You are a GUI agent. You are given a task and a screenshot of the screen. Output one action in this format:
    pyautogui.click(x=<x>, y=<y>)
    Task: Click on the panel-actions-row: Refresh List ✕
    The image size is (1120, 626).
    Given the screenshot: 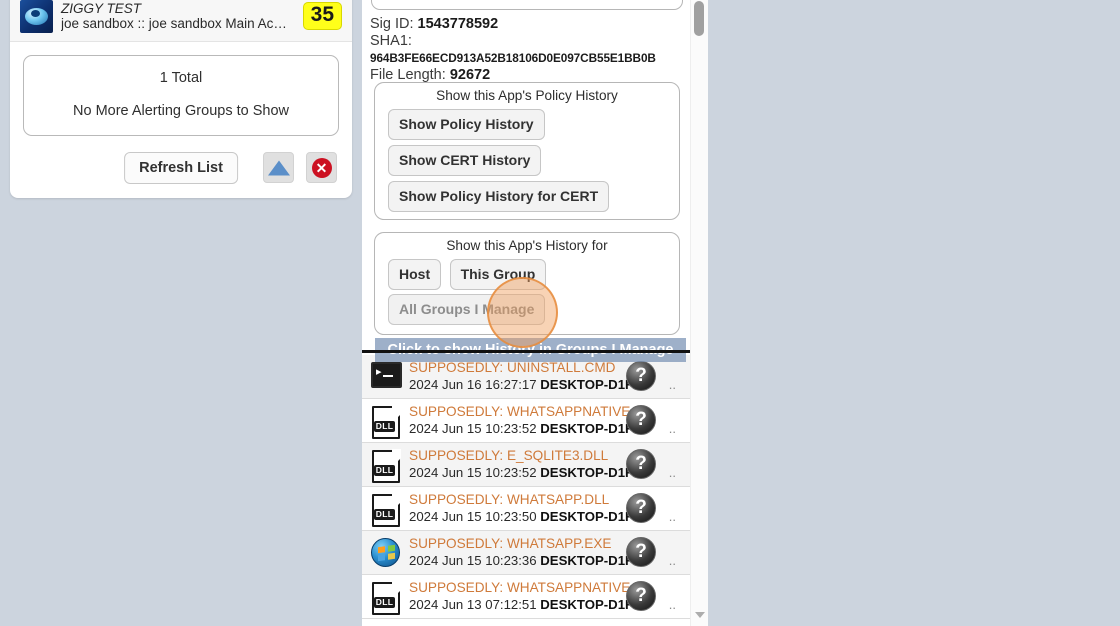 What is the action you would take?
    pyautogui.click(x=181, y=170)
    